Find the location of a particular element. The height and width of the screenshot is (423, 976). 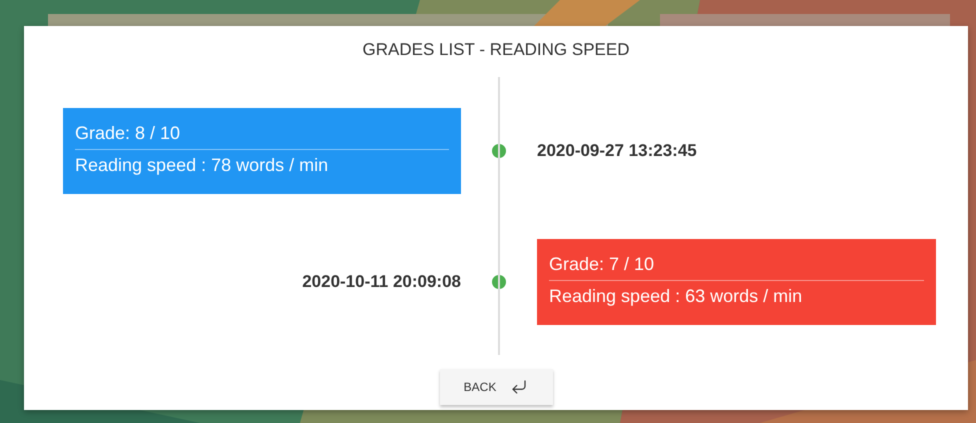

dialog-title: GRADES LIST - READING SPEED is located at coordinates (496, 50).